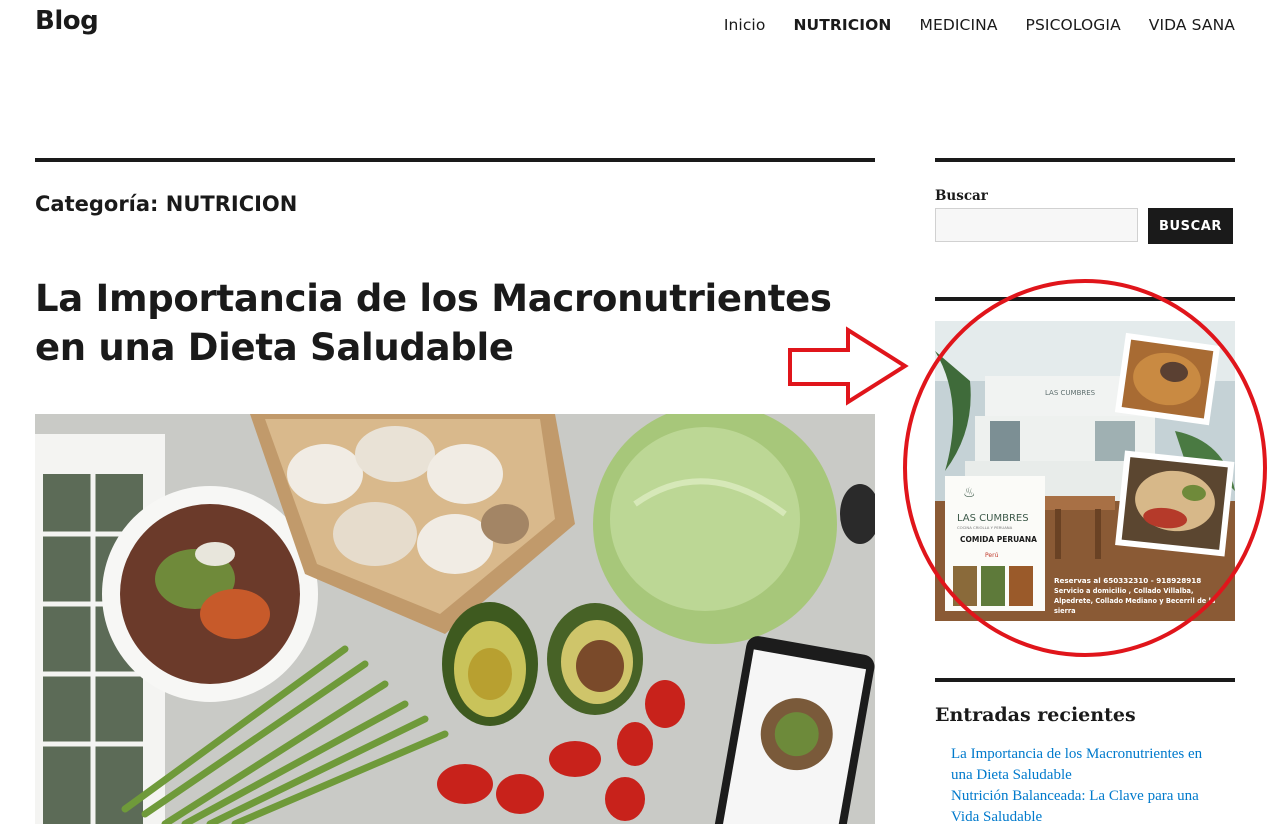 The image size is (1269, 828). I want to click on recent-post-1-line-2: una Dieta Saludable, so click(1011, 775).